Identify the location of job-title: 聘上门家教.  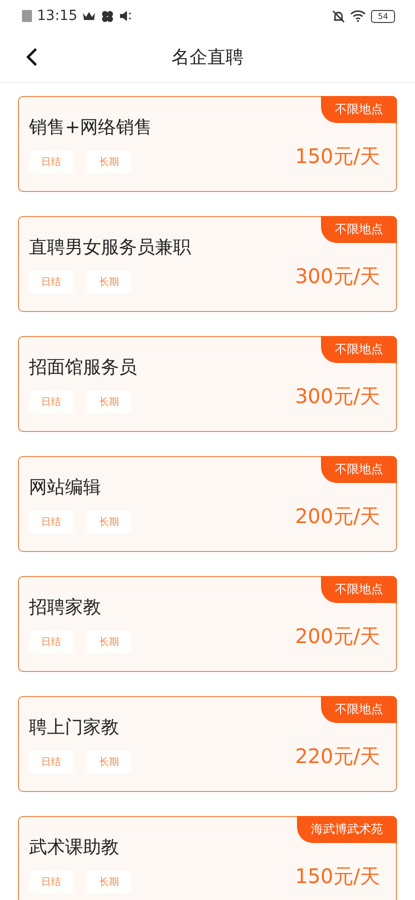
(74, 727).